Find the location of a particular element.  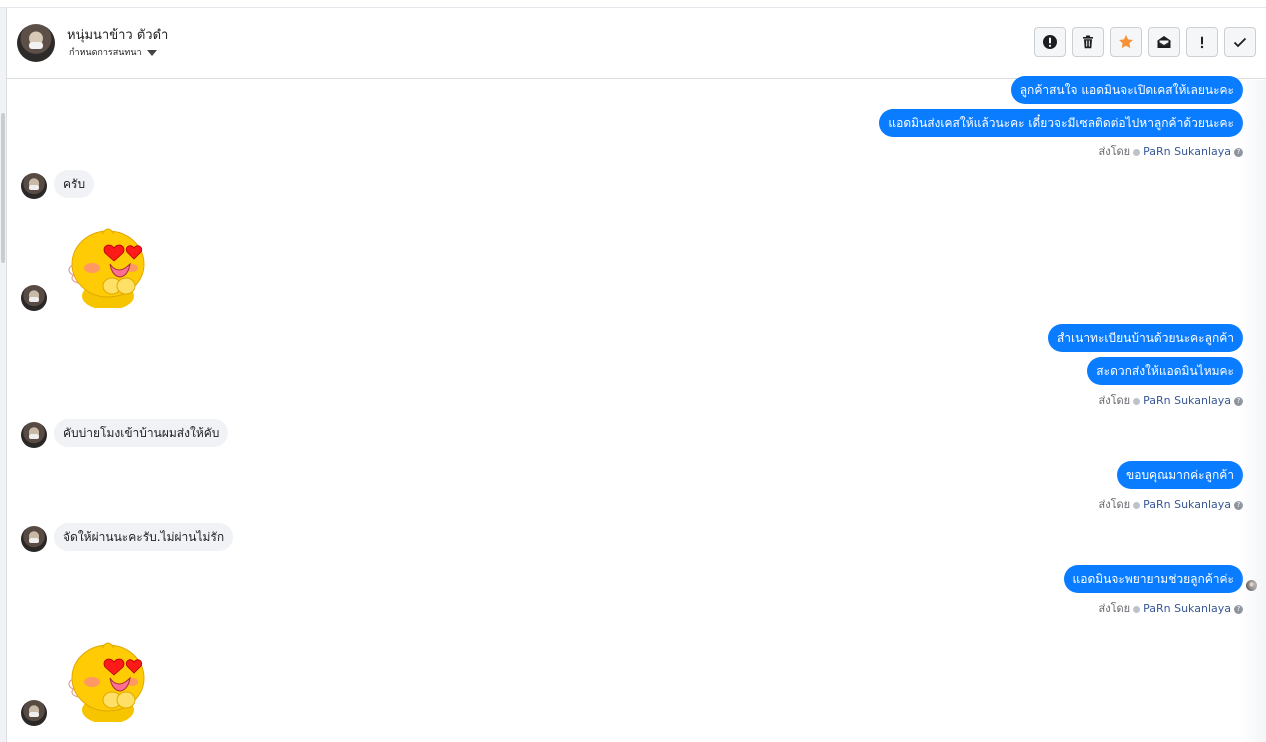

follow-up-button is located at coordinates (1202, 42).